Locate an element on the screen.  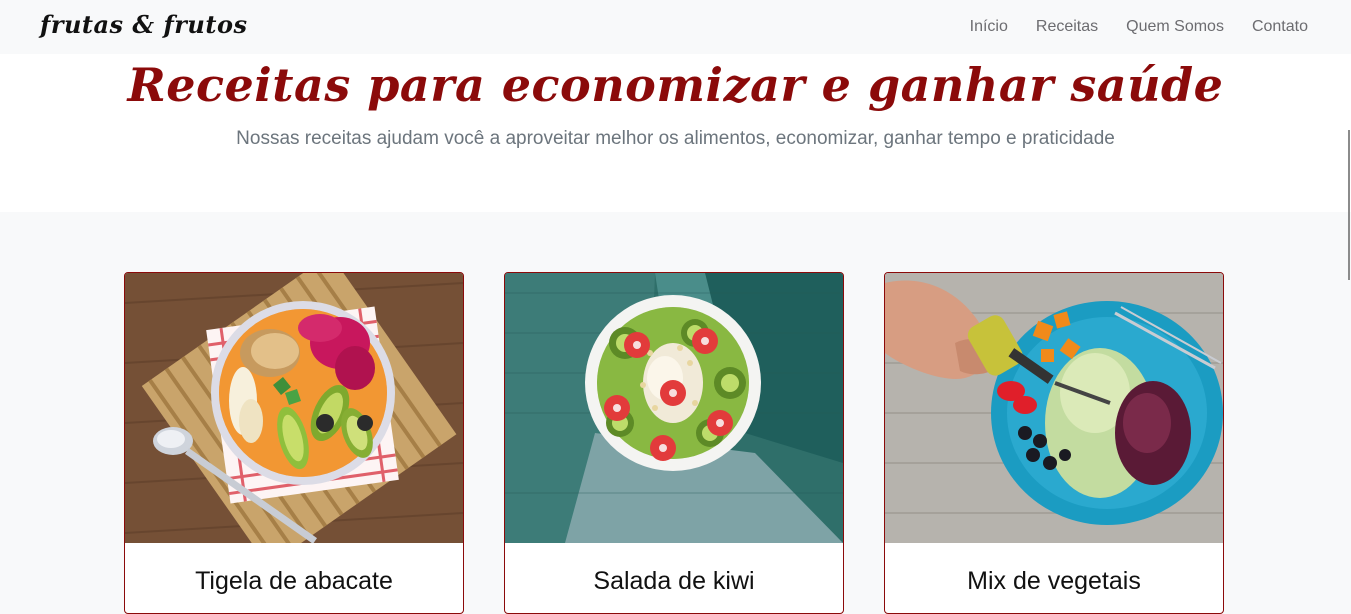
kiwi-salad-image is located at coordinates (674, 408).